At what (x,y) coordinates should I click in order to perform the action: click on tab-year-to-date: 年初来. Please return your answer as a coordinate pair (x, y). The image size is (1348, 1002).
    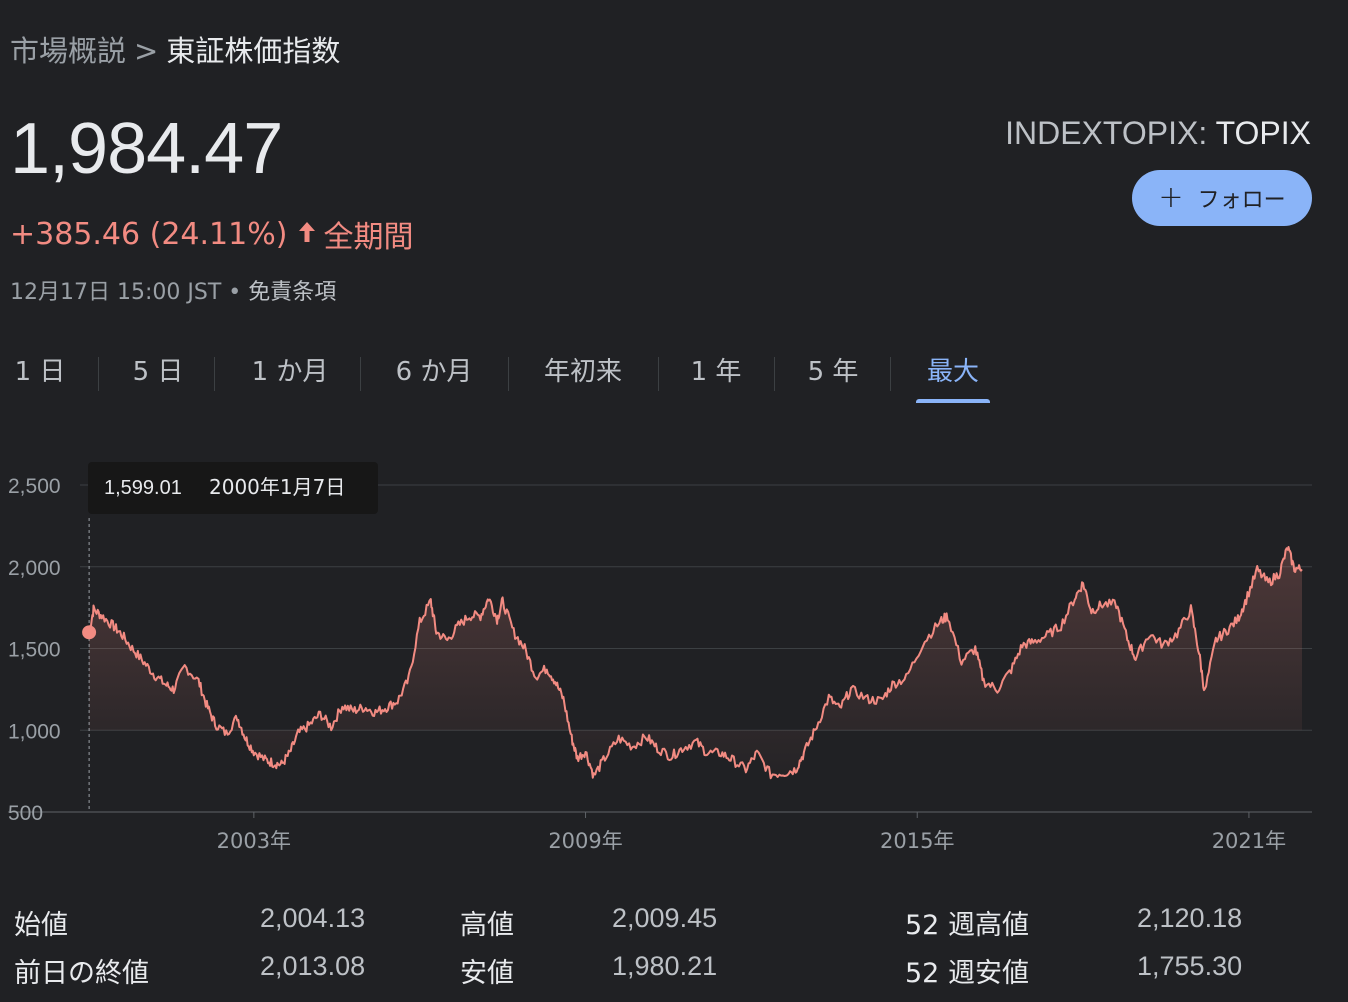
    Looking at the image, I should click on (583, 374).